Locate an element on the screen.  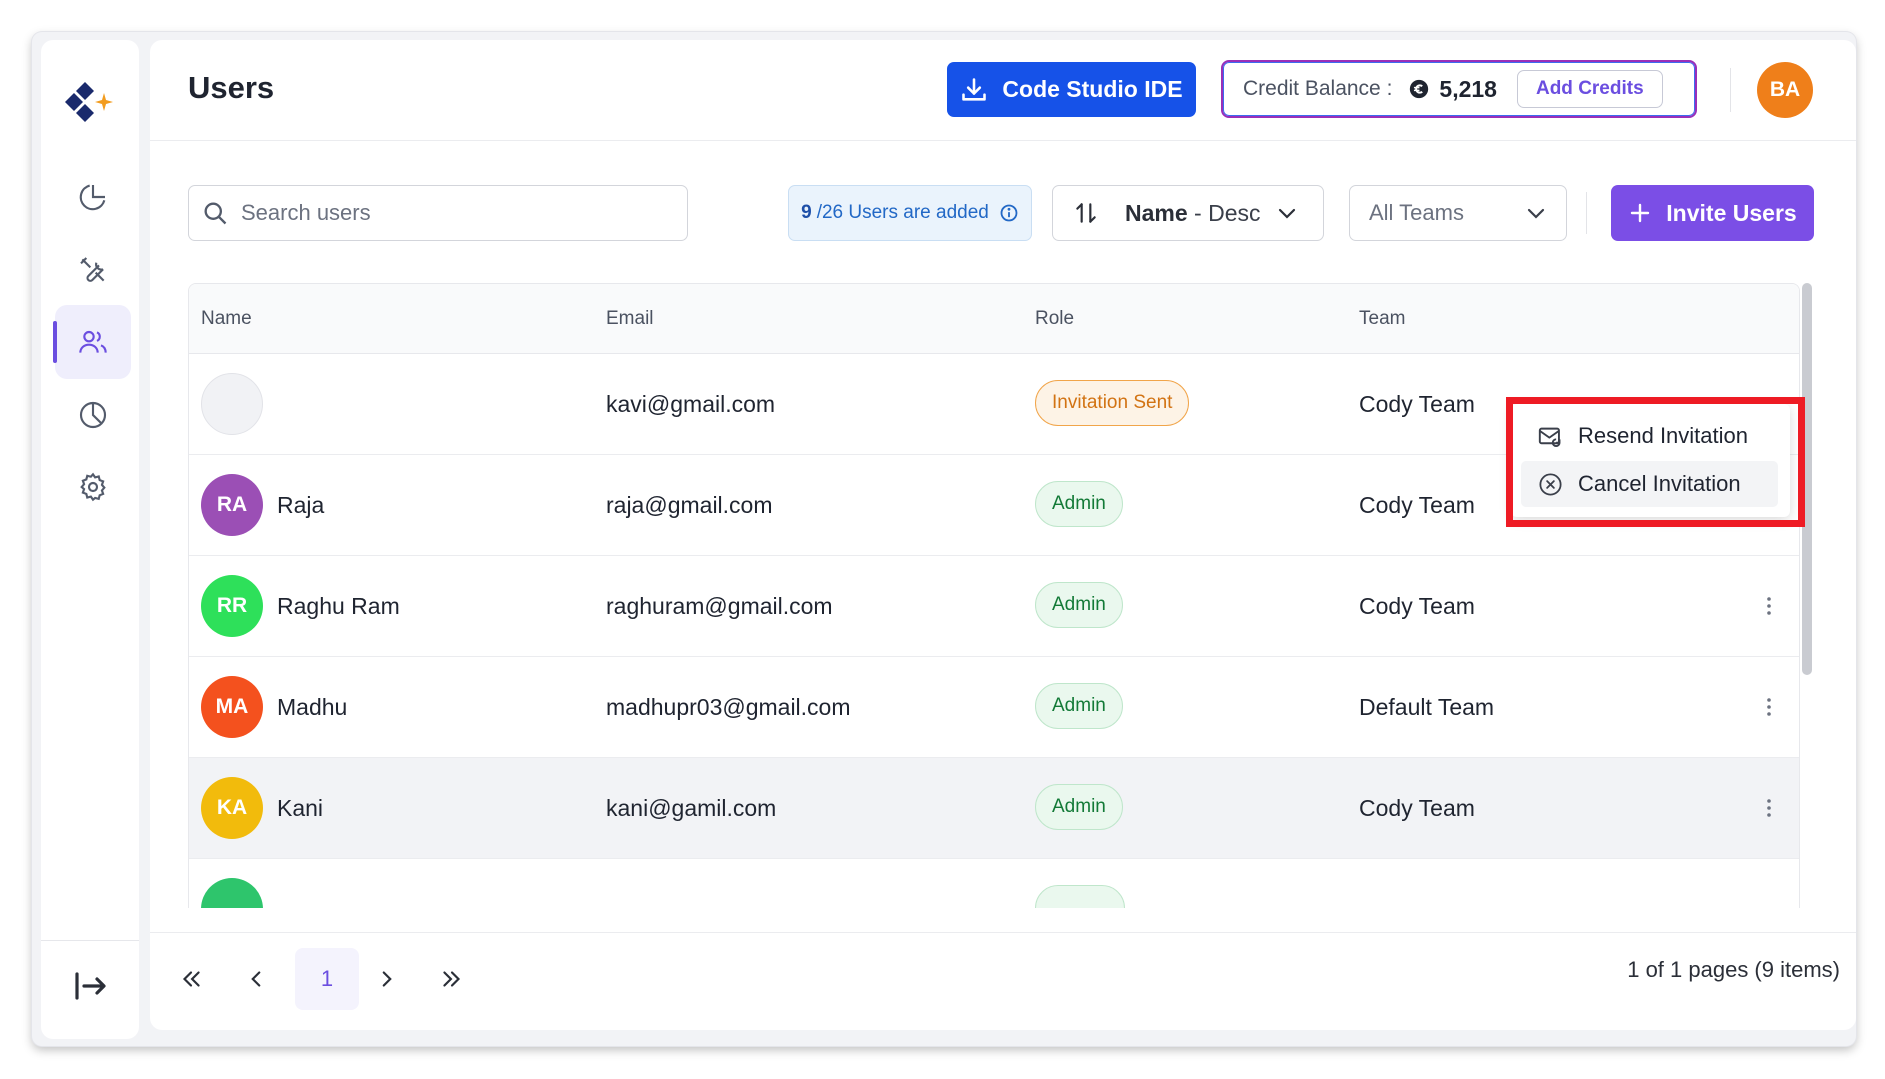
avatar: KA is located at coordinates (232, 808).